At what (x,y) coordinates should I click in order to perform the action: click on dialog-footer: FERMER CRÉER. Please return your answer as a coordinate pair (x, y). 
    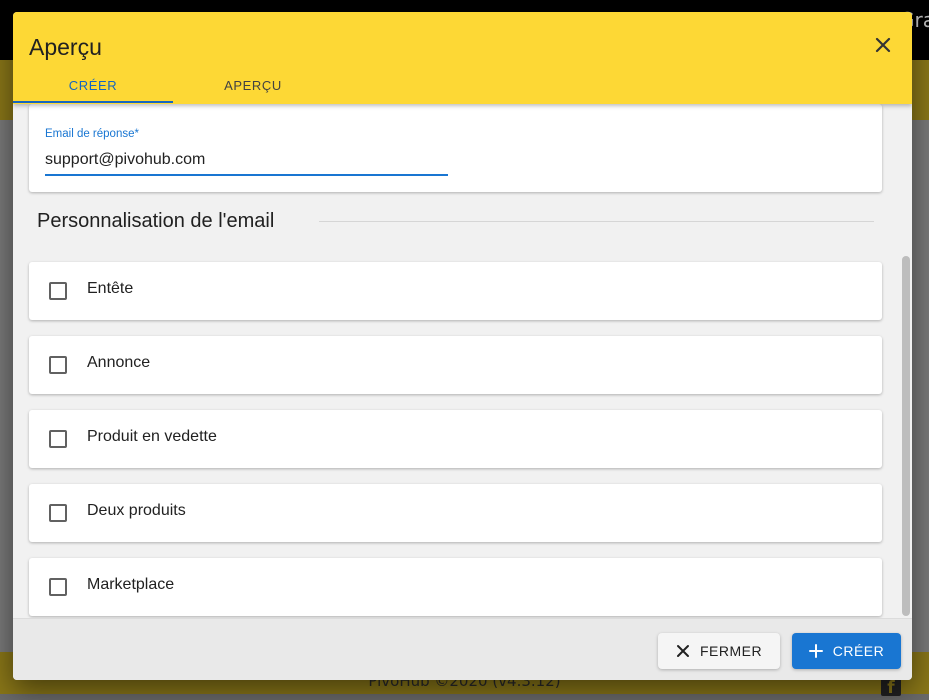
    Looking at the image, I should click on (462, 649).